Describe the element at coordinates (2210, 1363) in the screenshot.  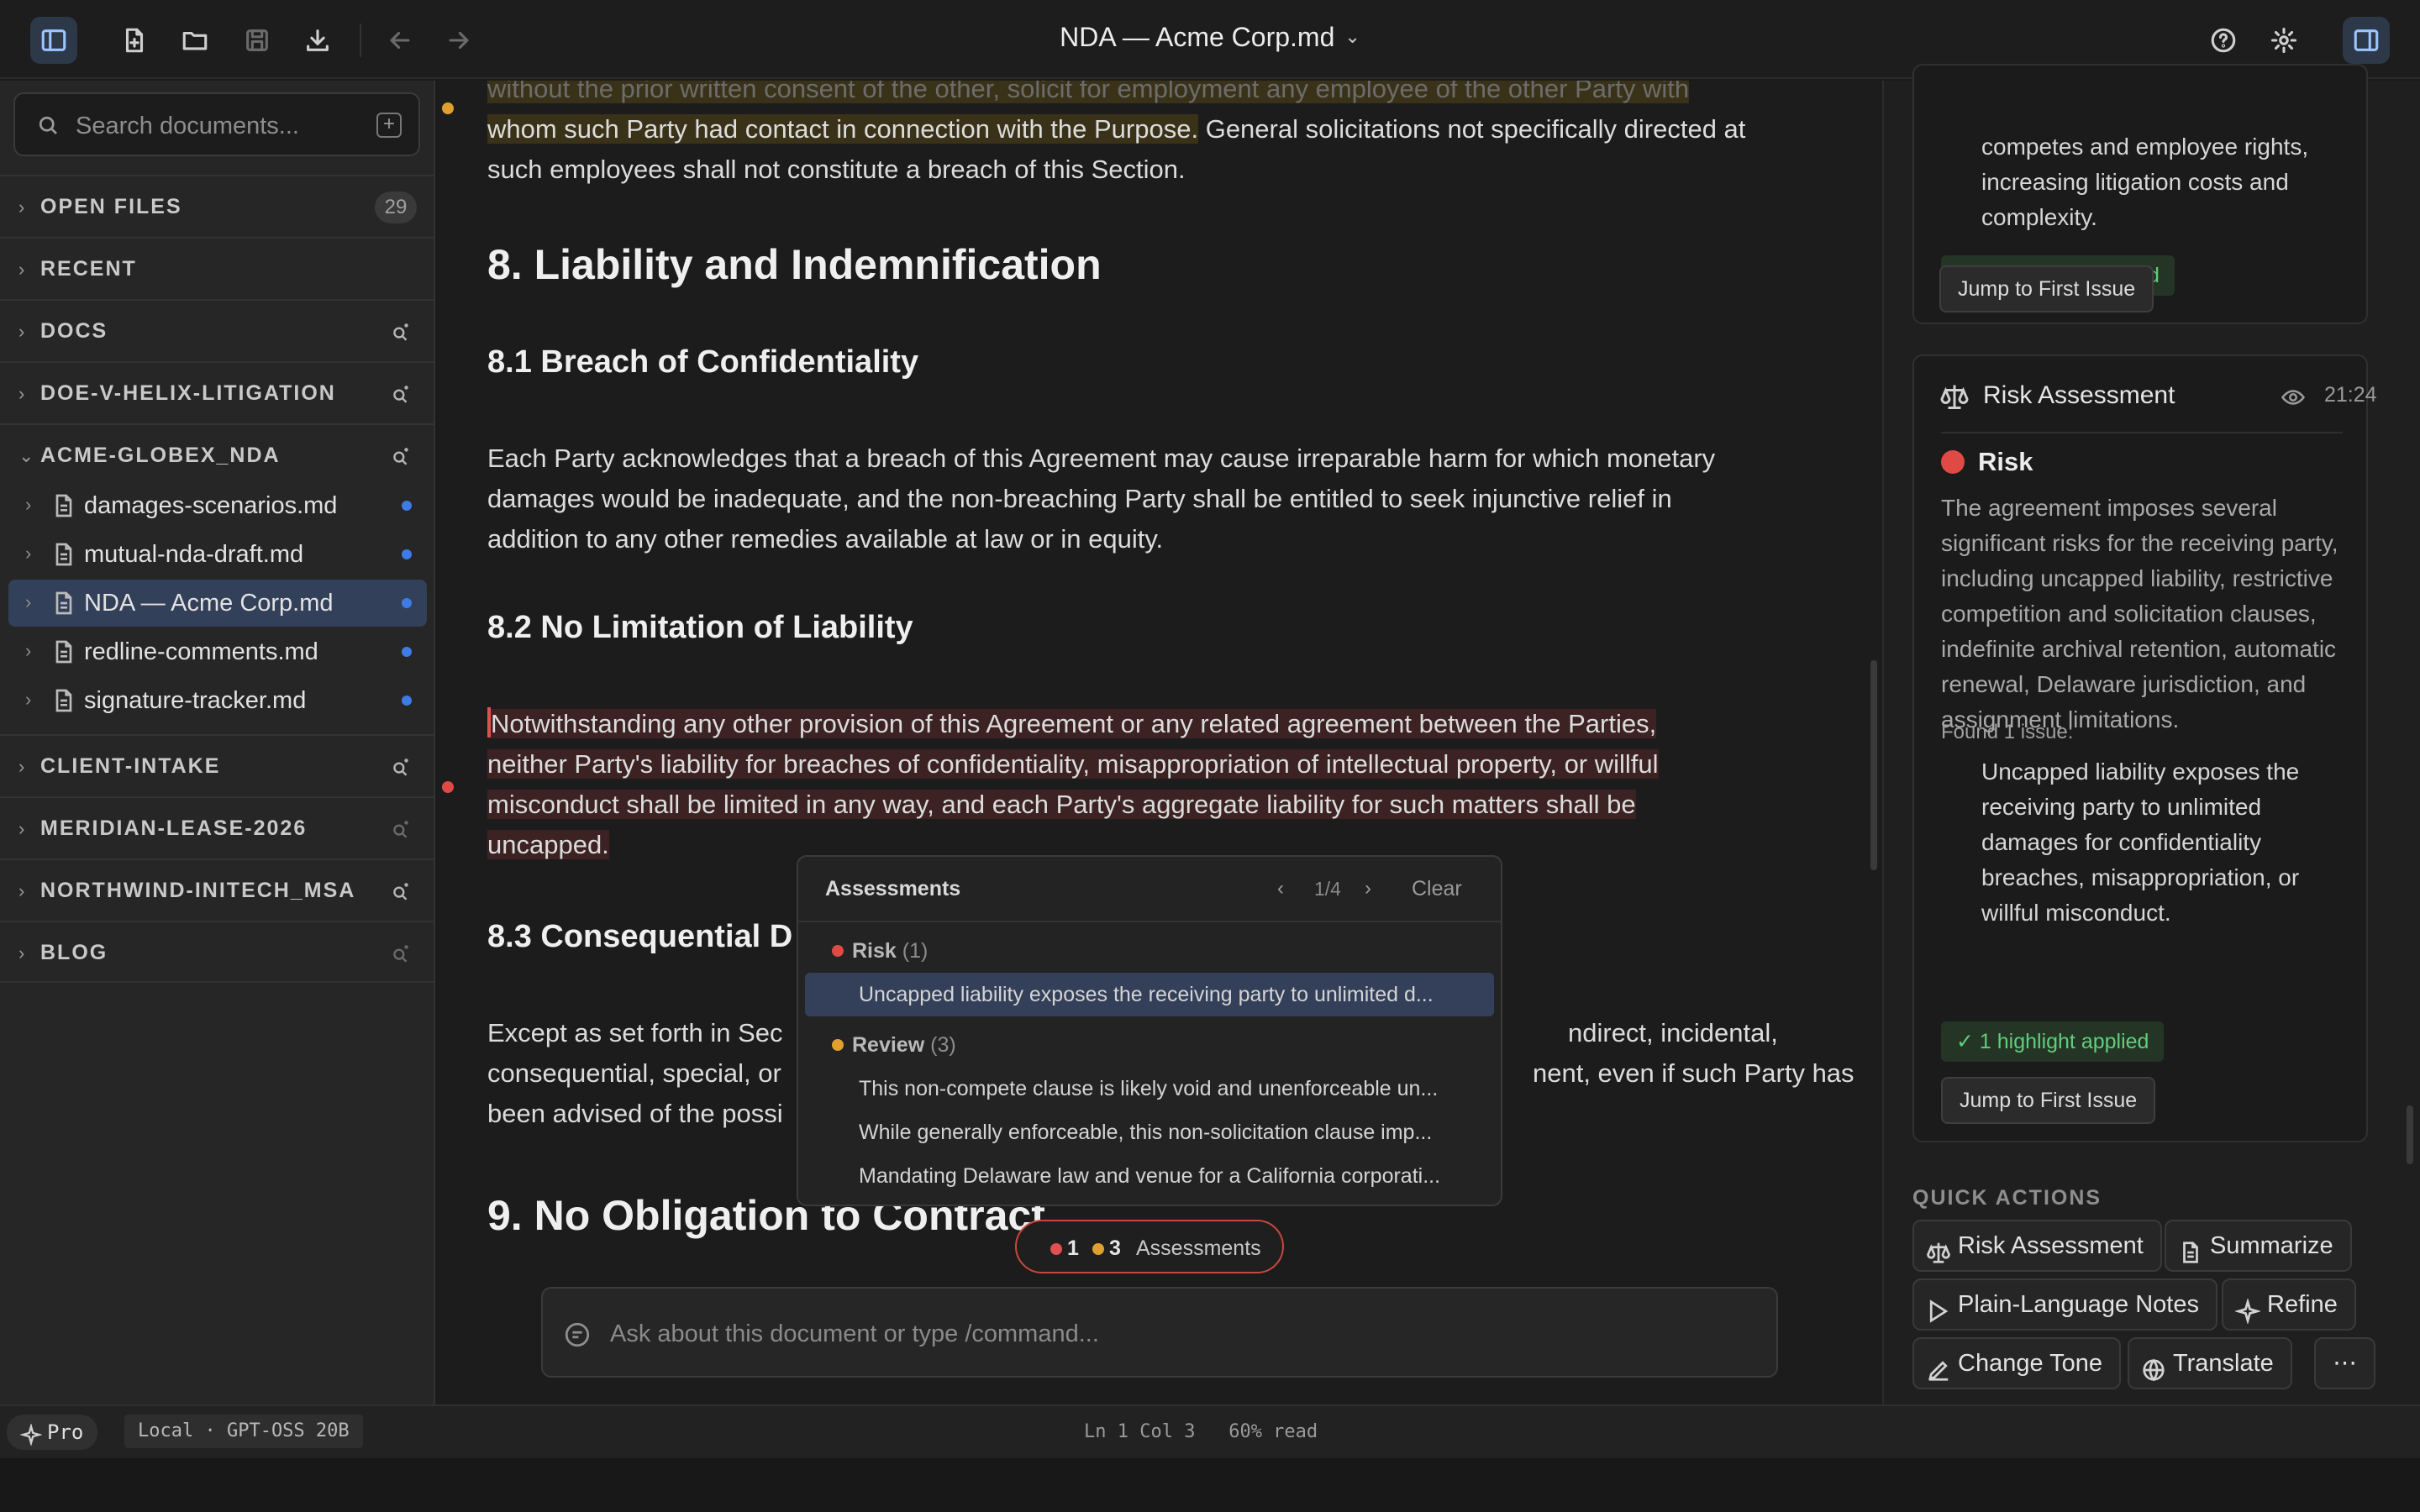
I see `translate-button: Translate` at that location.